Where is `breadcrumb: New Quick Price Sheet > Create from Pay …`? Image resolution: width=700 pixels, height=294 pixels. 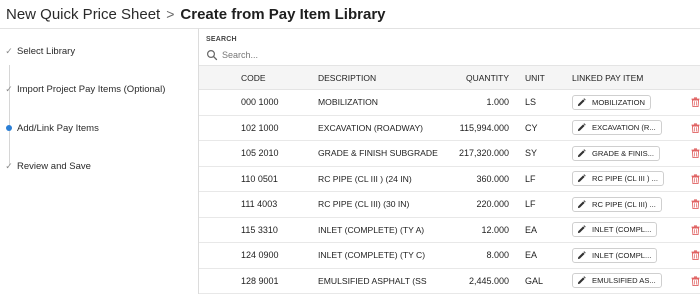
breadcrumb: New Quick Price Sheet > Create from Pay … is located at coordinates (350, 14).